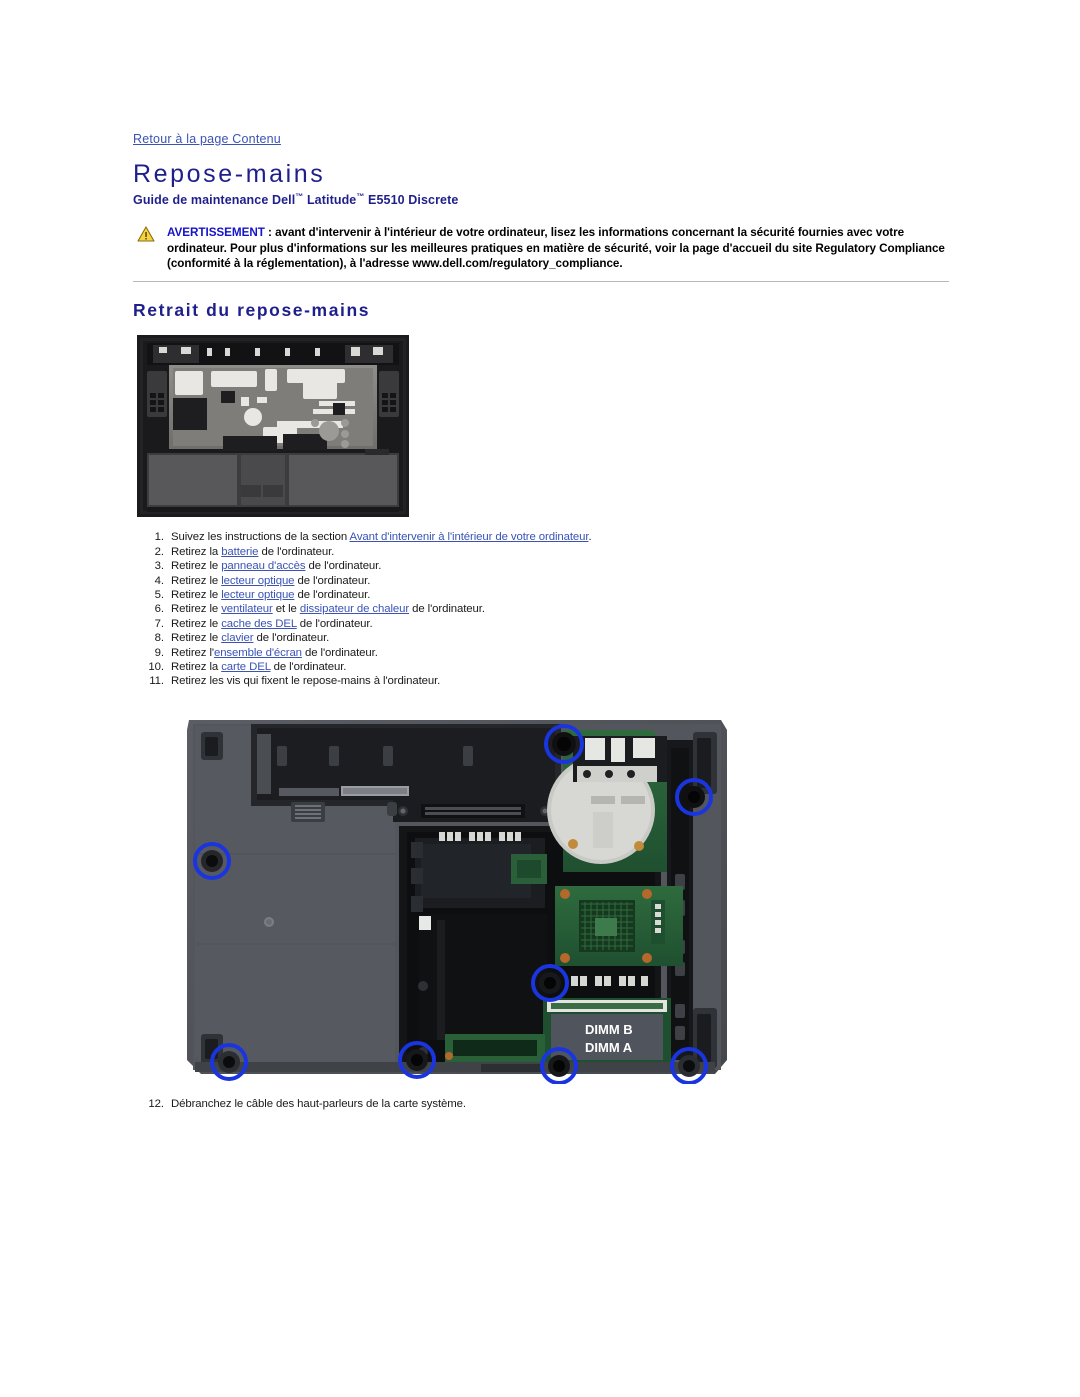  What do you see at coordinates (196, 551) in the screenshot?
I see `step-2-pre: Retirez la` at bounding box center [196, 551].